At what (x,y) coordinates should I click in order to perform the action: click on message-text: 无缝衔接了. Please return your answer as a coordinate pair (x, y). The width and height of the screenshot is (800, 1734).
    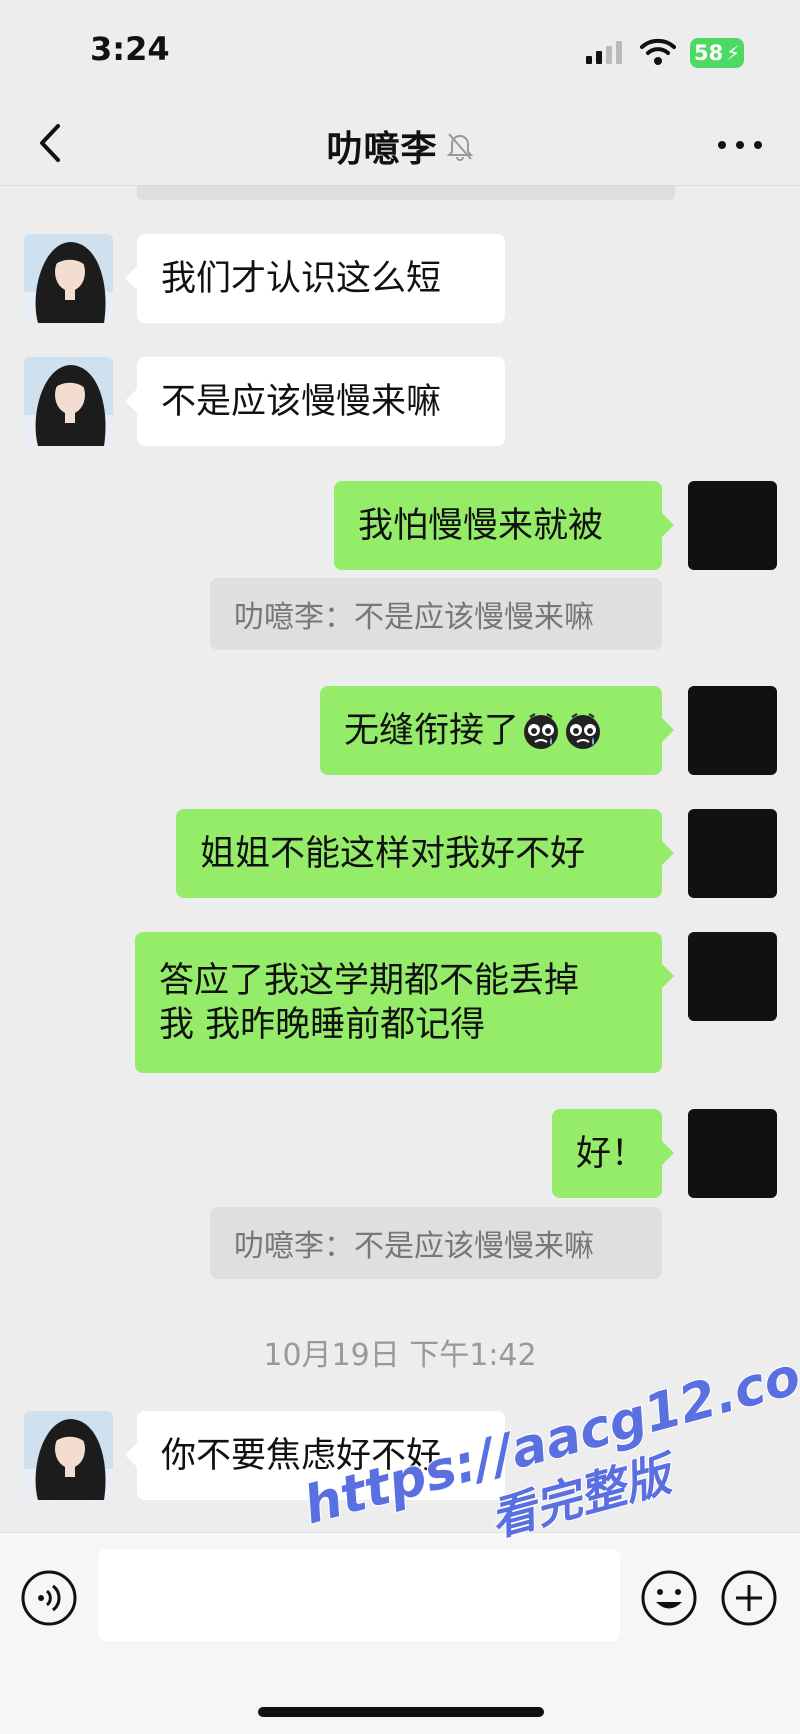
    Looking at the image, I should click on (432, 730).